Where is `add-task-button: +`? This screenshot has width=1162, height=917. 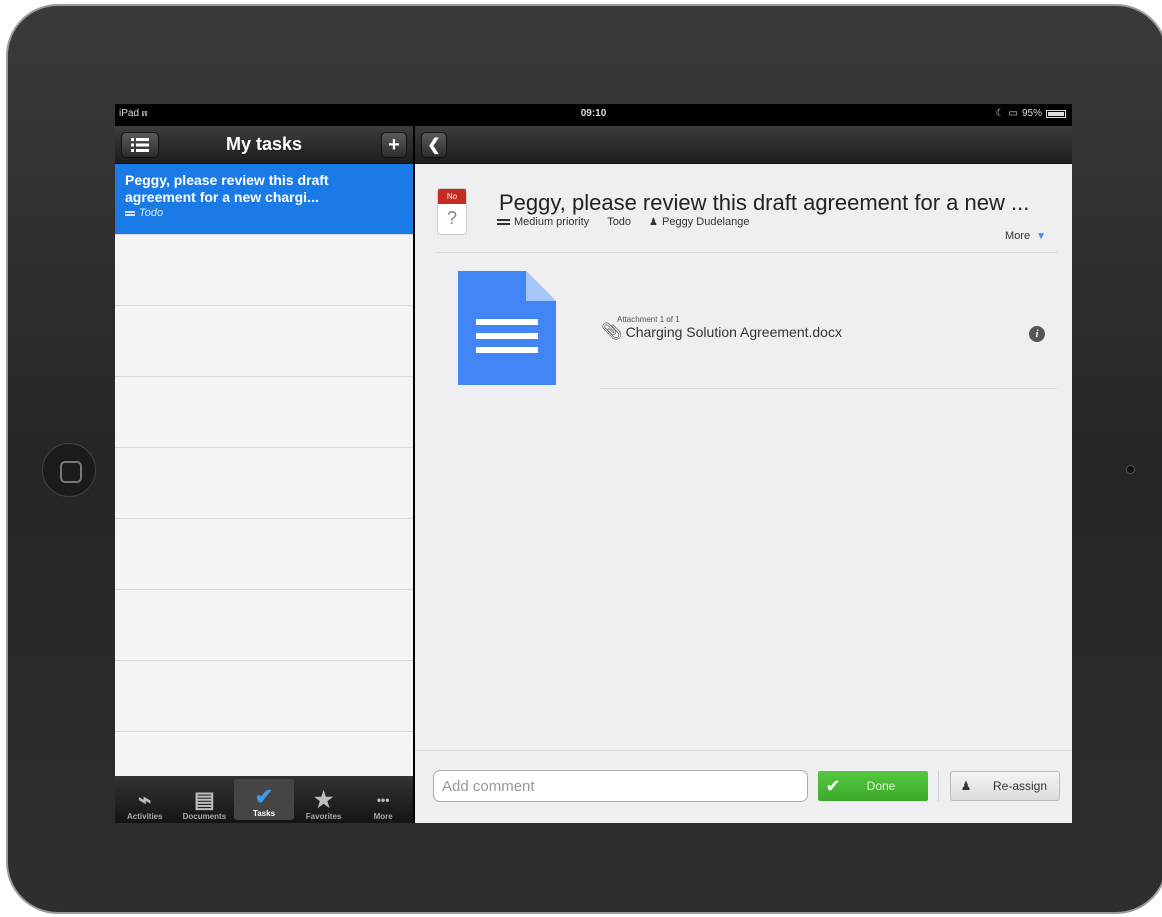 add-task-button: + is located at coordinates (394, 145).